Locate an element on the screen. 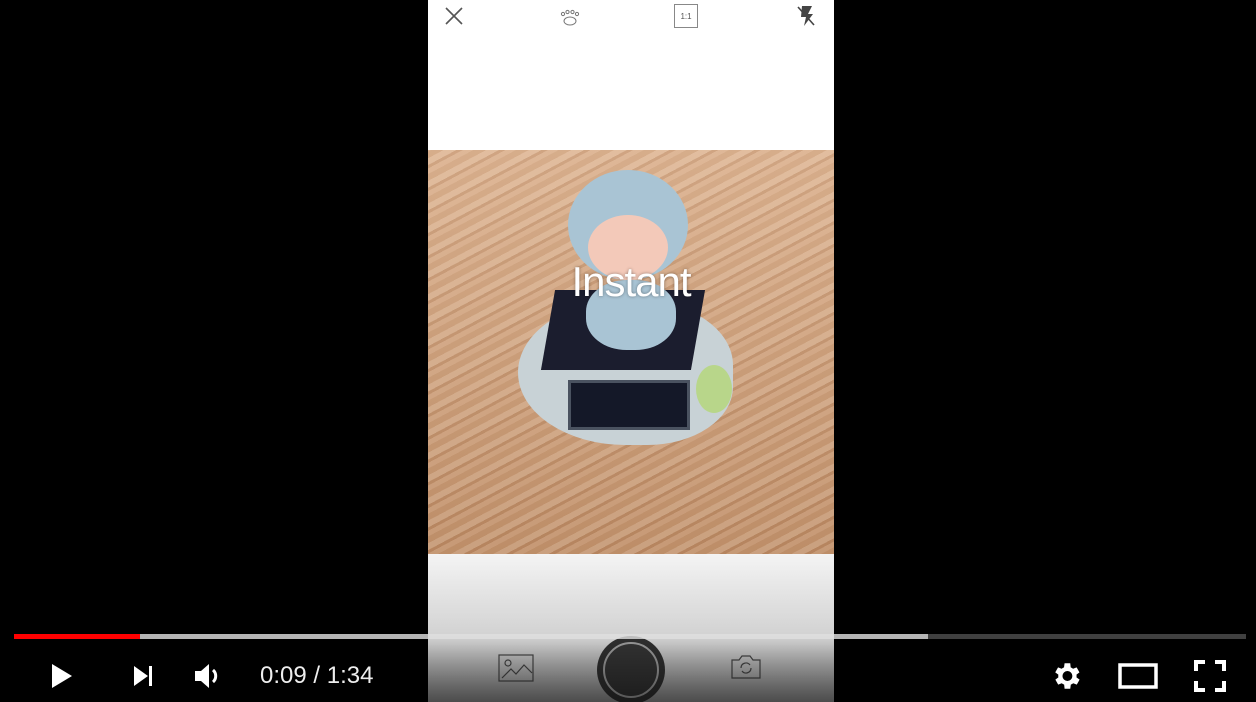 The height and width of the screenshot is (702, 1256). volume-button is located at coordinates (208, 676).